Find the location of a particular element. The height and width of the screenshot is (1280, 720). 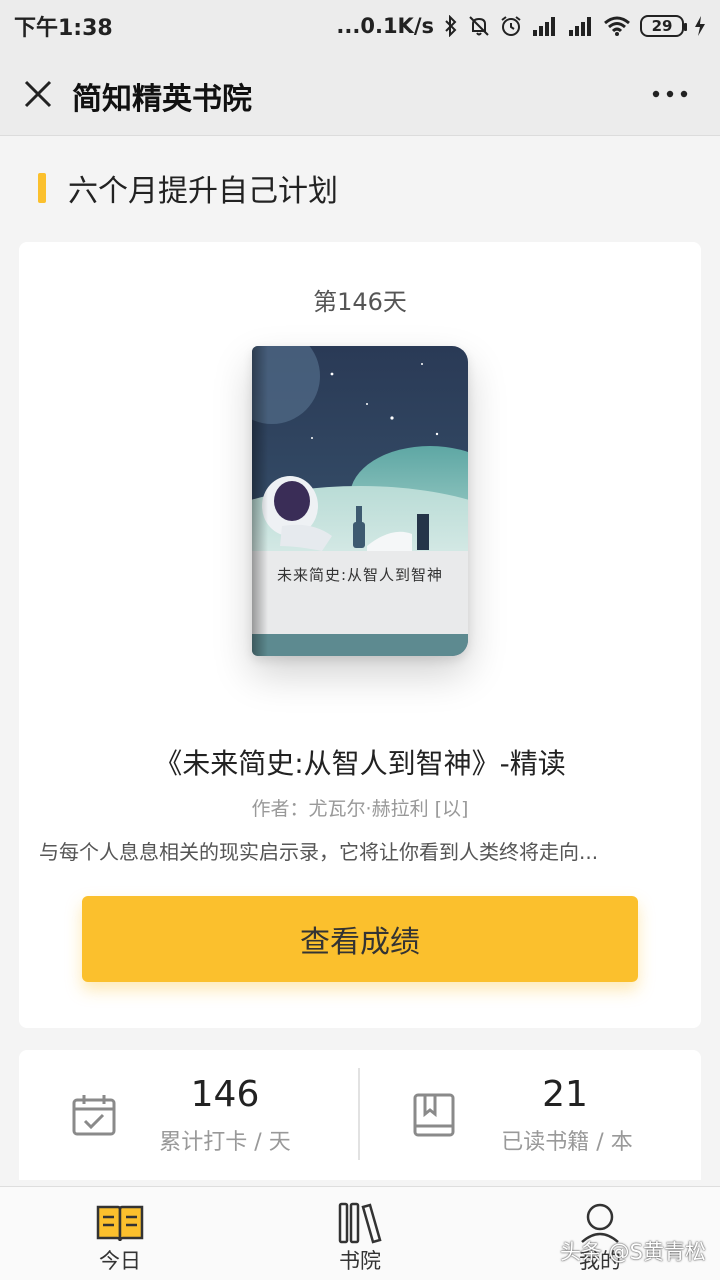

mute-bell-icon is located at coordinates (479, 26).